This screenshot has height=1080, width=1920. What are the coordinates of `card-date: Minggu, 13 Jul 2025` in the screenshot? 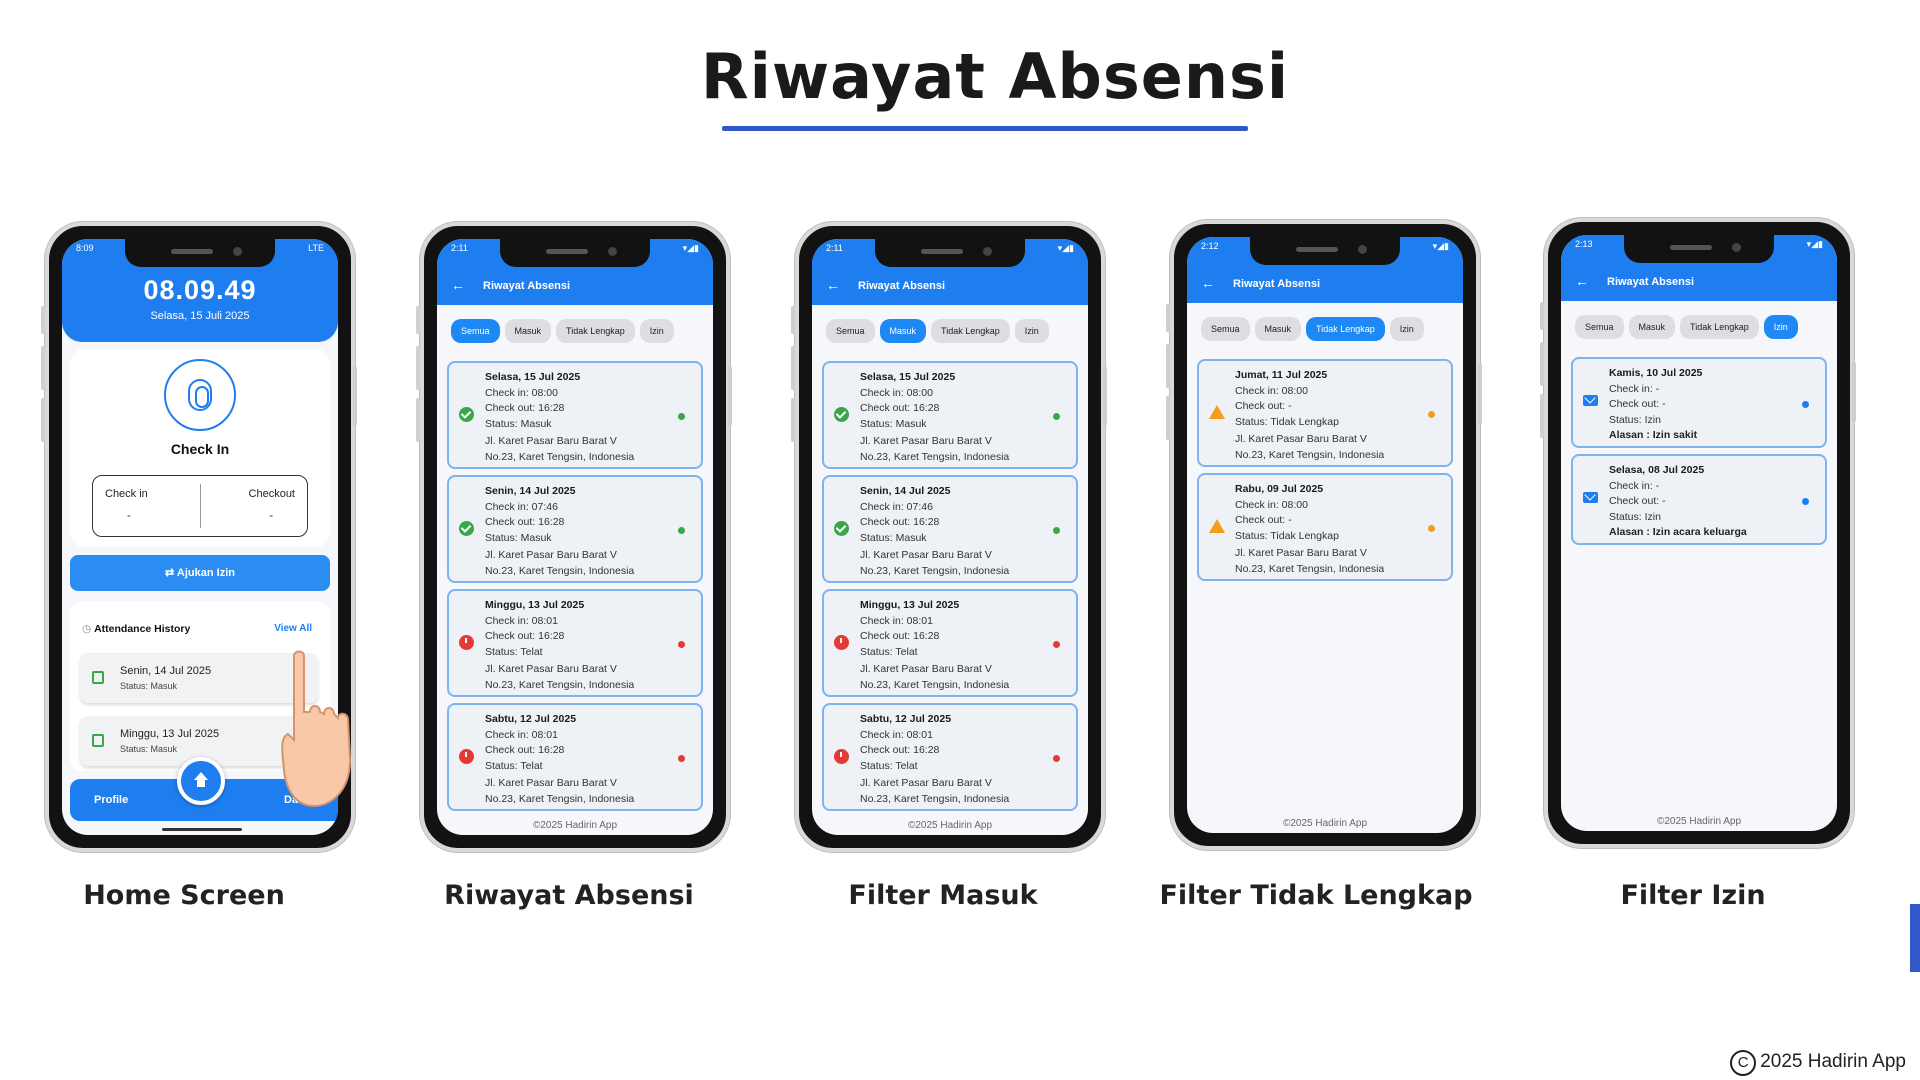 It's located at (910, 605).